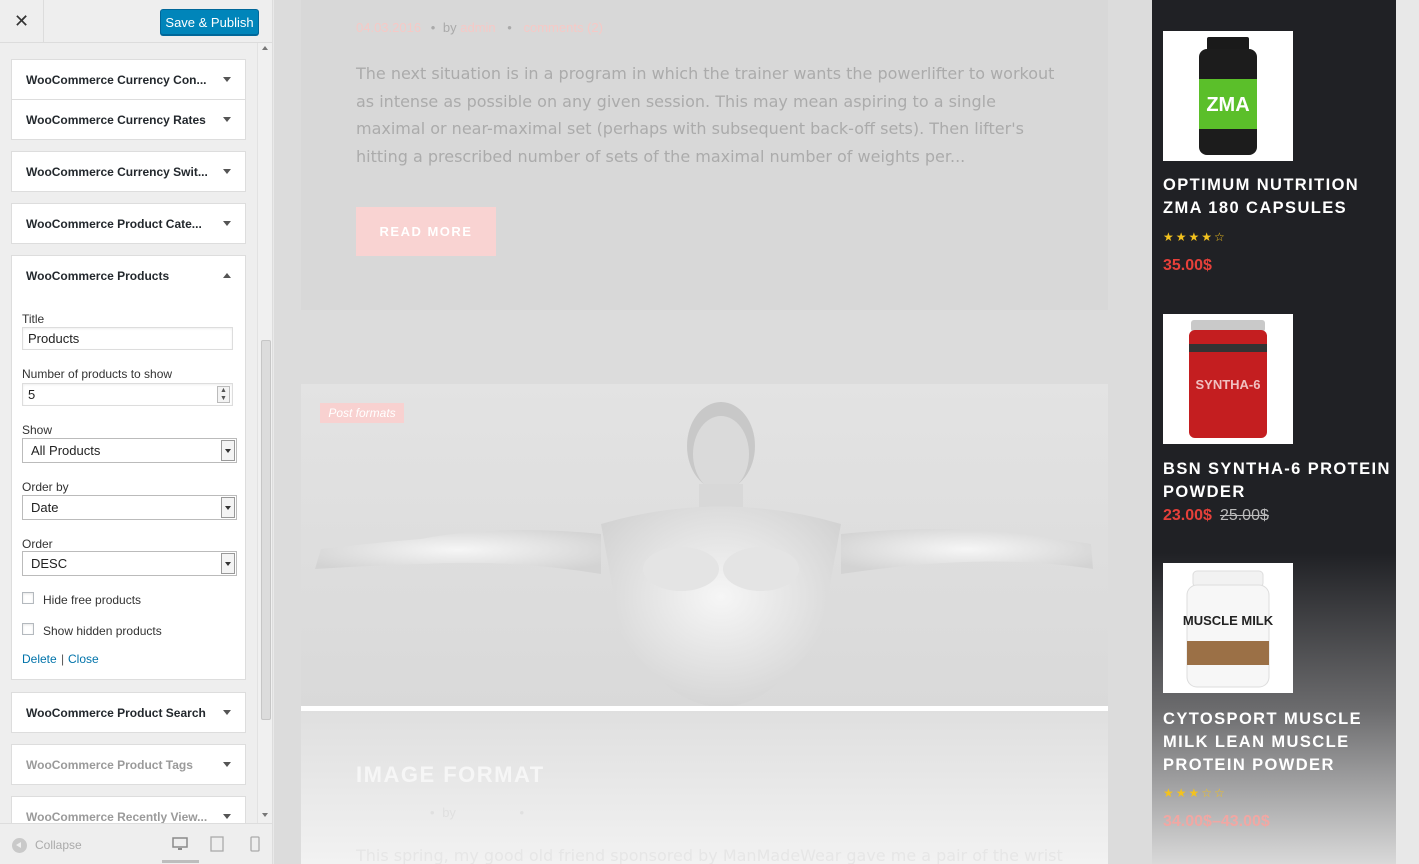 The height and width of the screenshot is (864, 1419). What do you see at coordinates (265, 48) in the screenshot?
I see `scroll-up-icon` at bounding box center [265, 48].